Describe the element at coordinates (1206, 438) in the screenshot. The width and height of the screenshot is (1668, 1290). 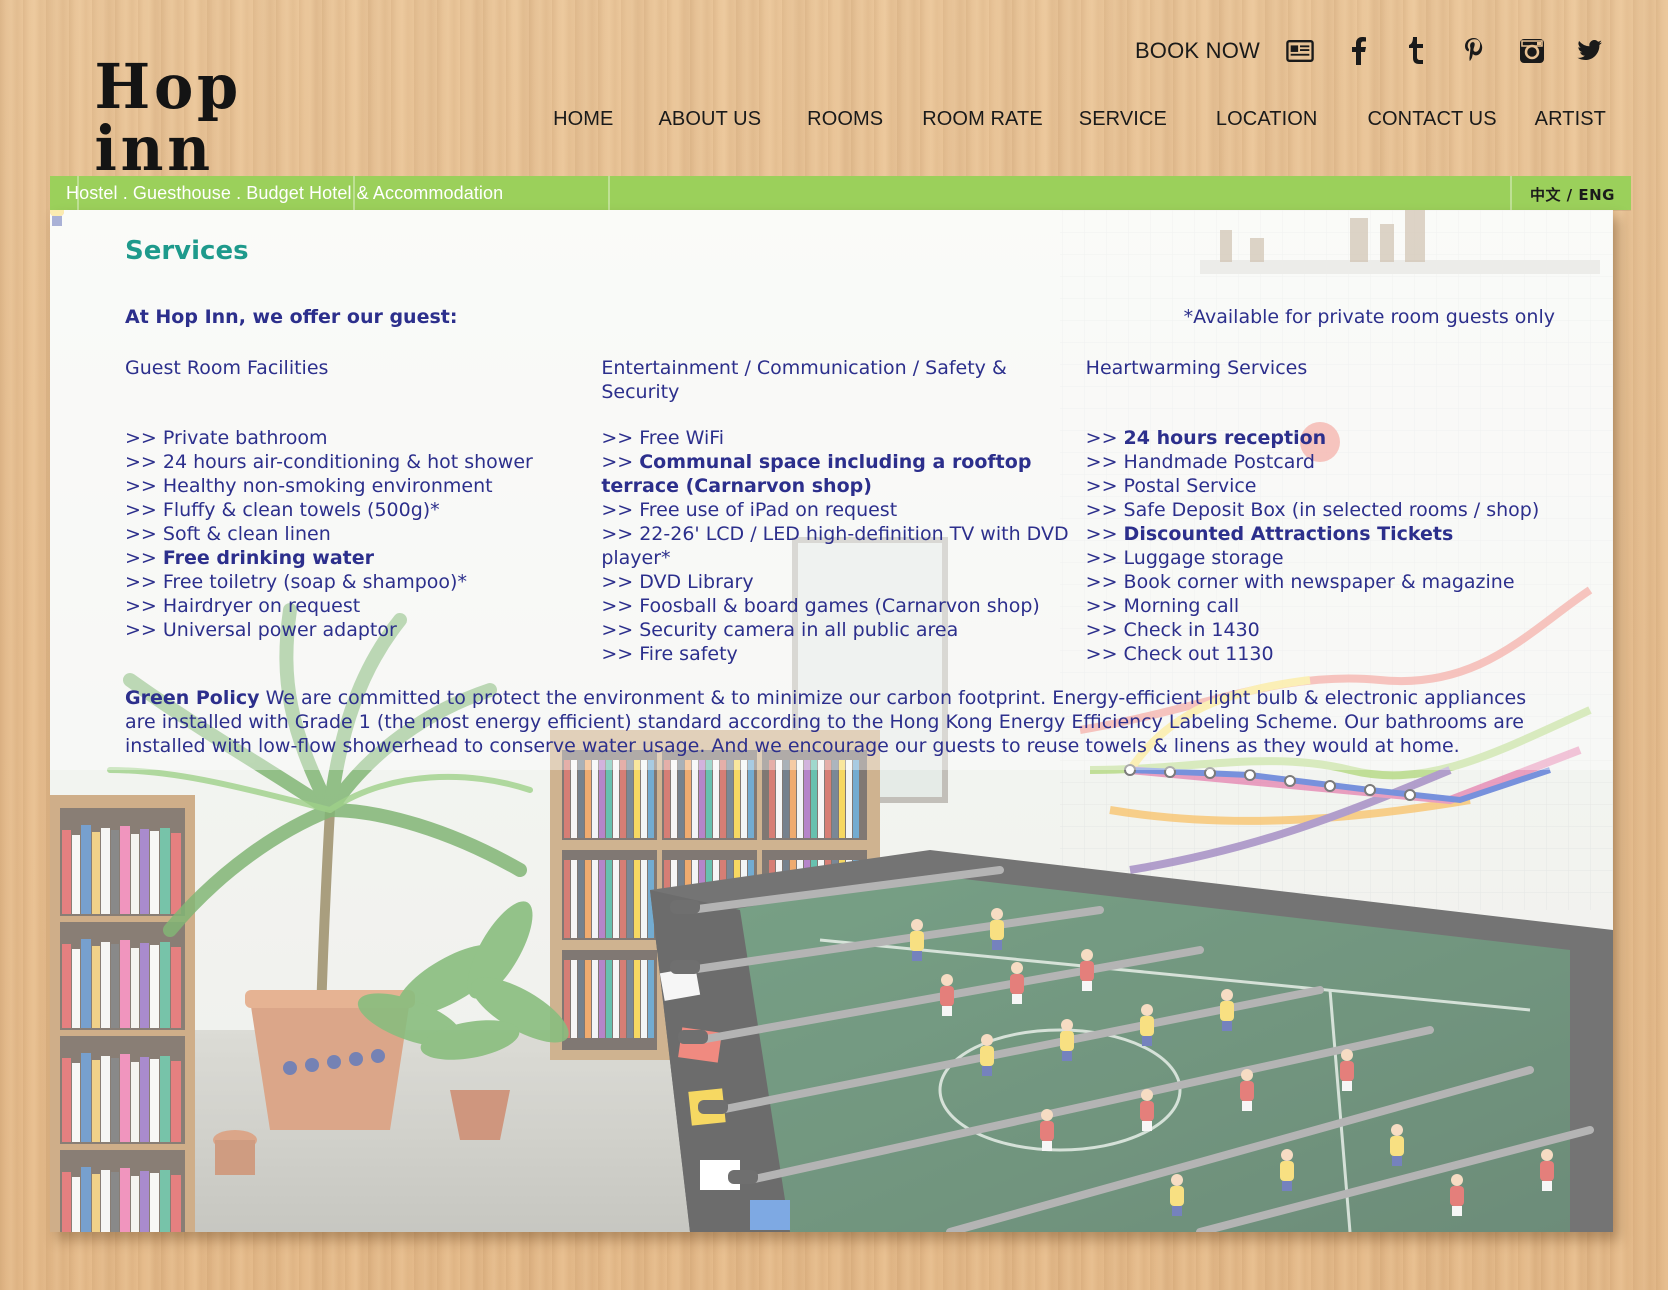
I see `list-item: >> 24 hours reception` at that location.